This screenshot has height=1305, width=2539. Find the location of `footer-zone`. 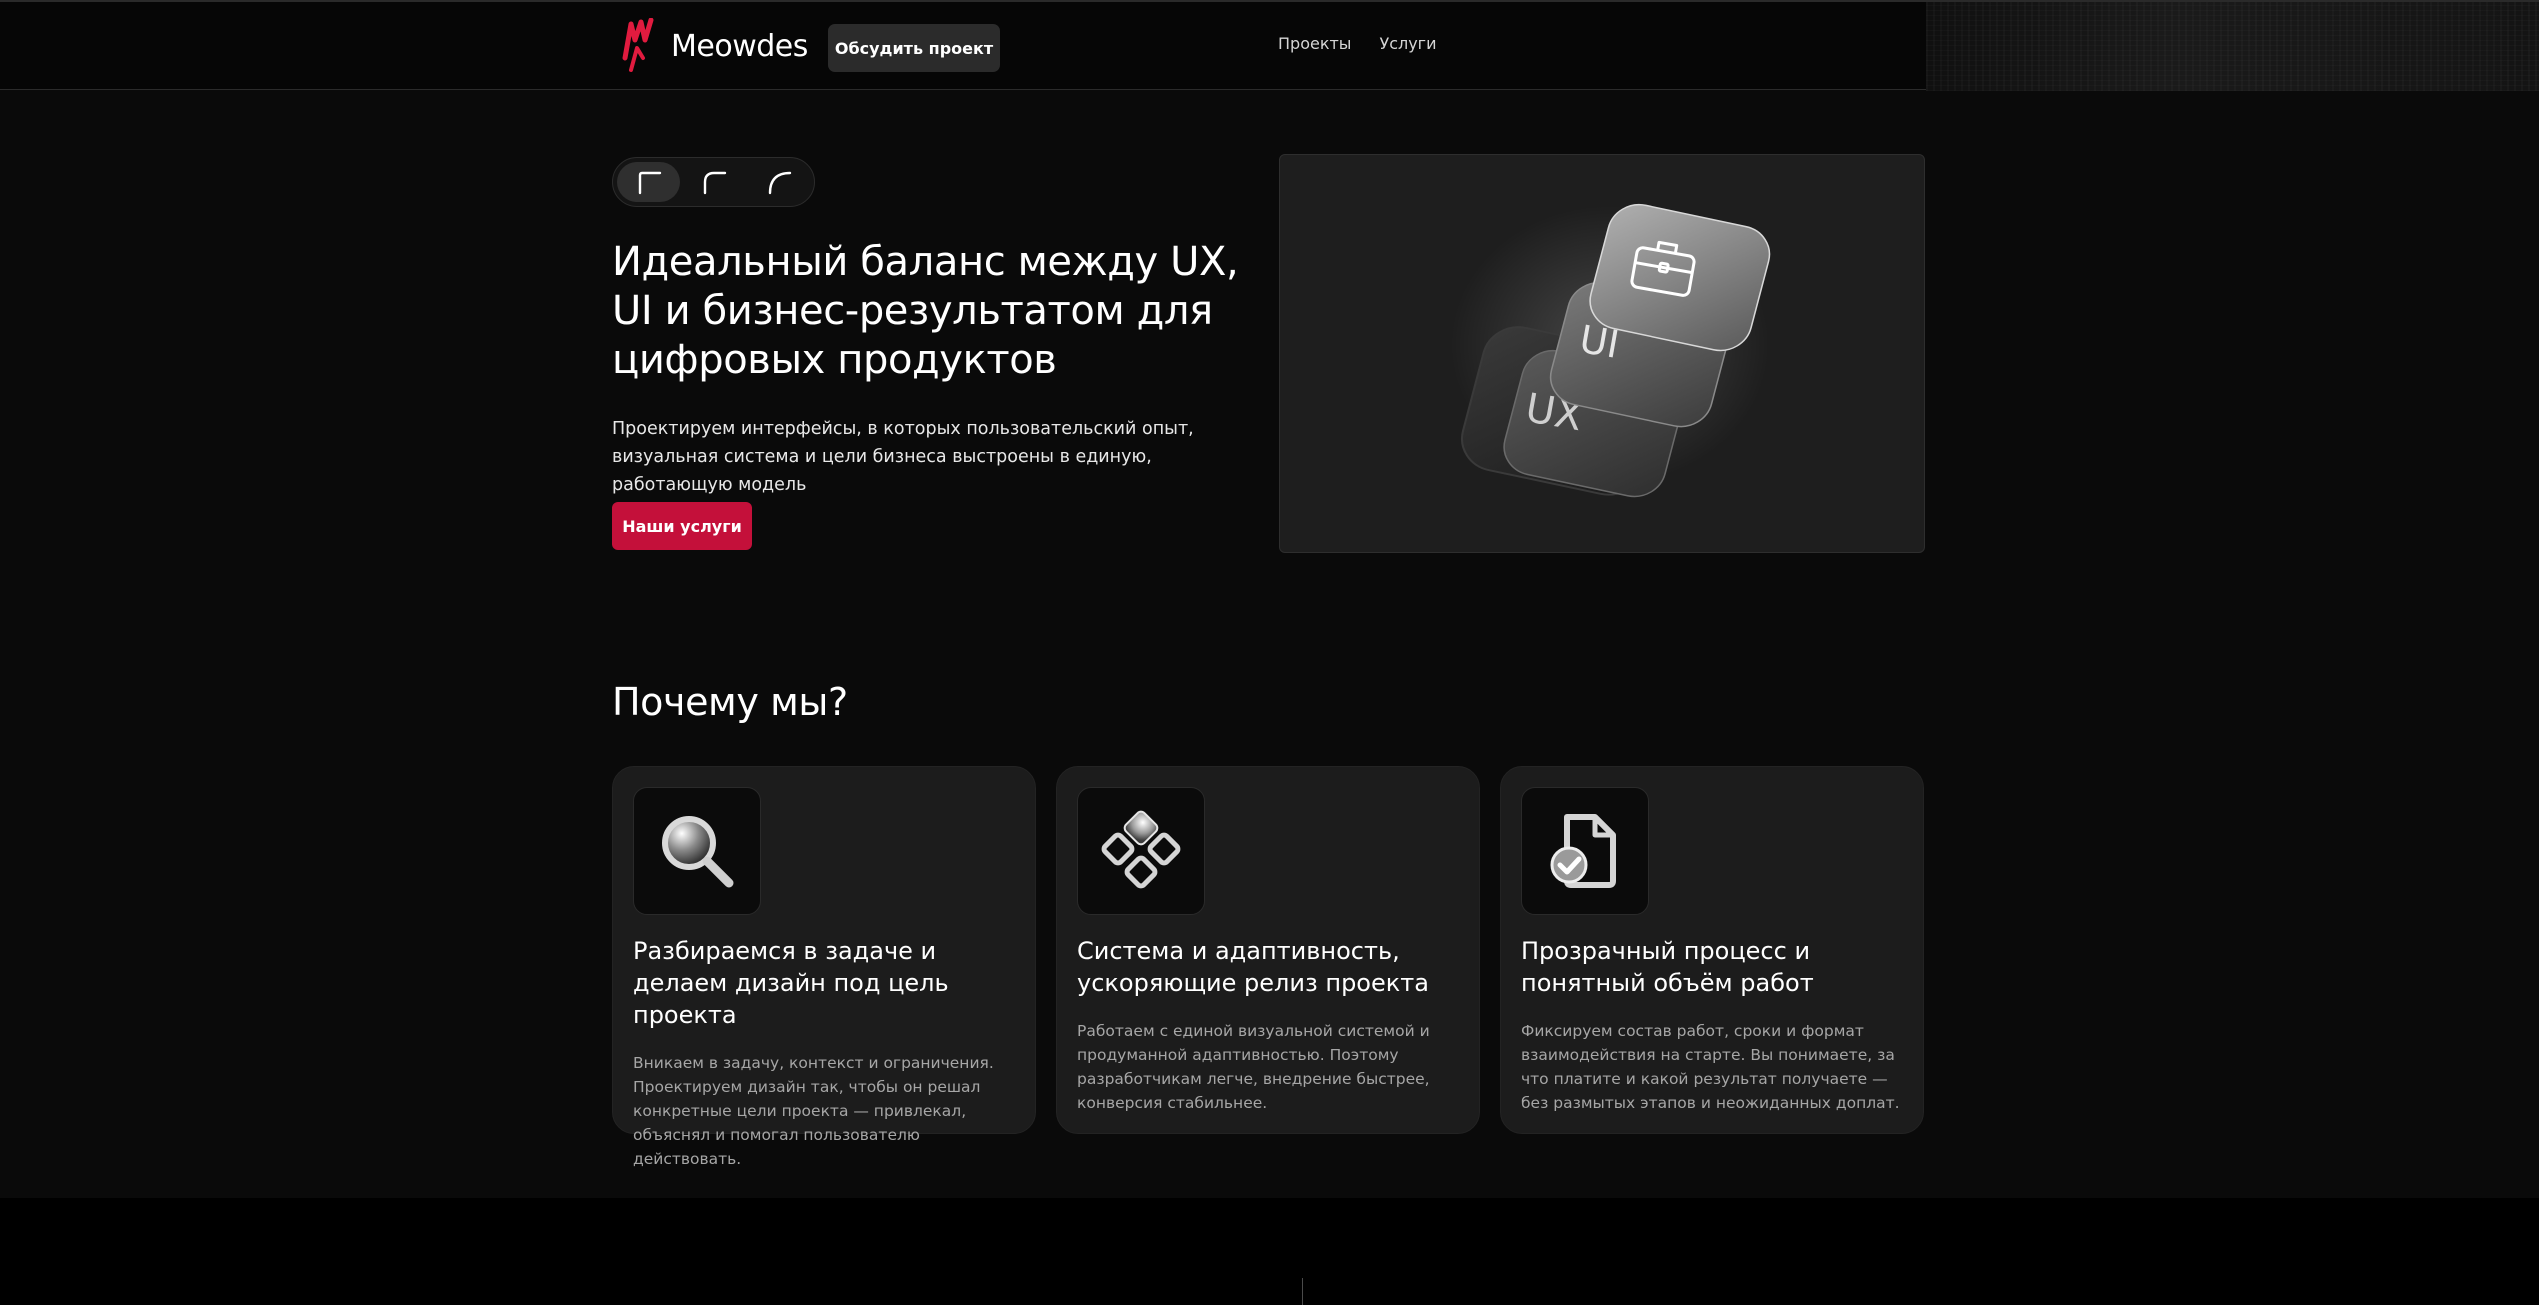

footer-zone is located at coordinates (1269, 1251).